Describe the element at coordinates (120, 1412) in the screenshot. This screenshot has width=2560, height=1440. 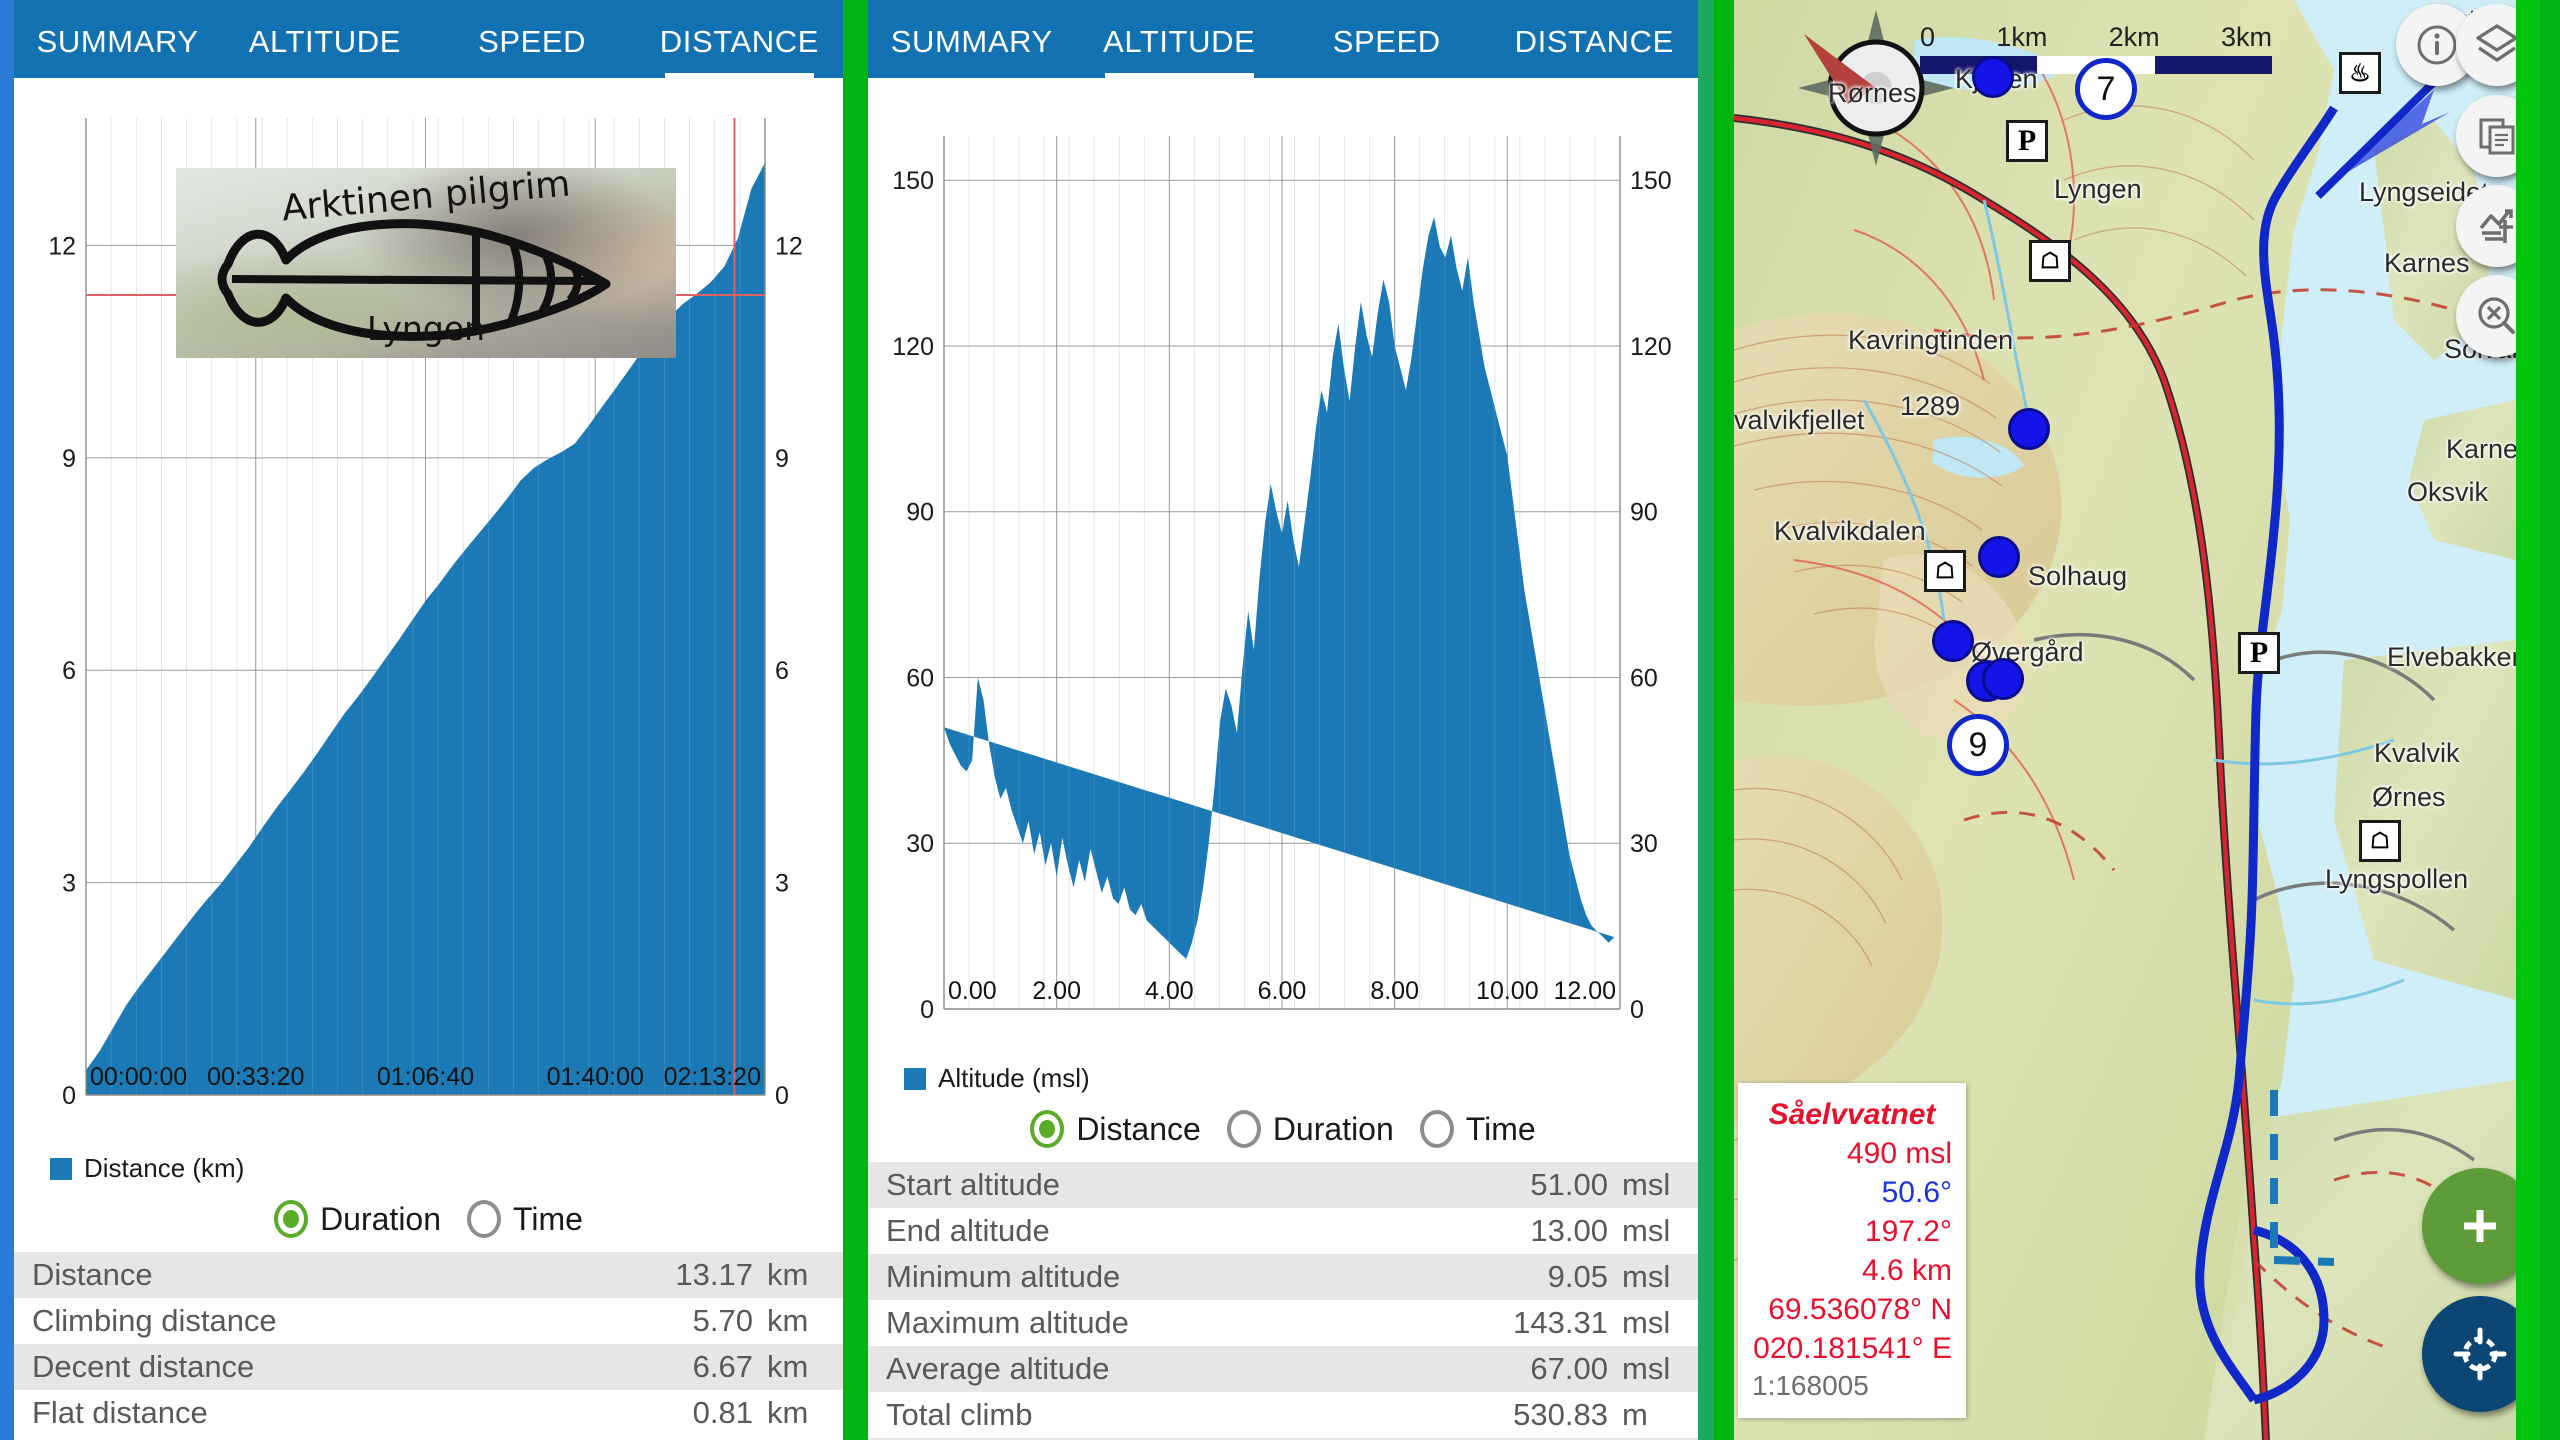
I see `stats-key: Flat distance` at that location.